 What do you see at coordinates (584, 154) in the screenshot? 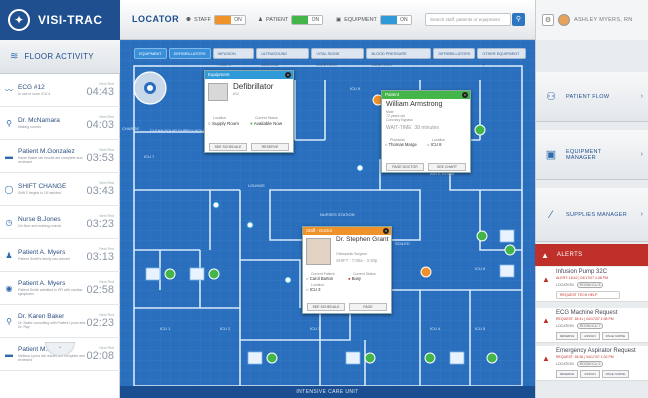
I see `nav-label: EQUIPMENT MANAGER` at bounding box center [584, 154].